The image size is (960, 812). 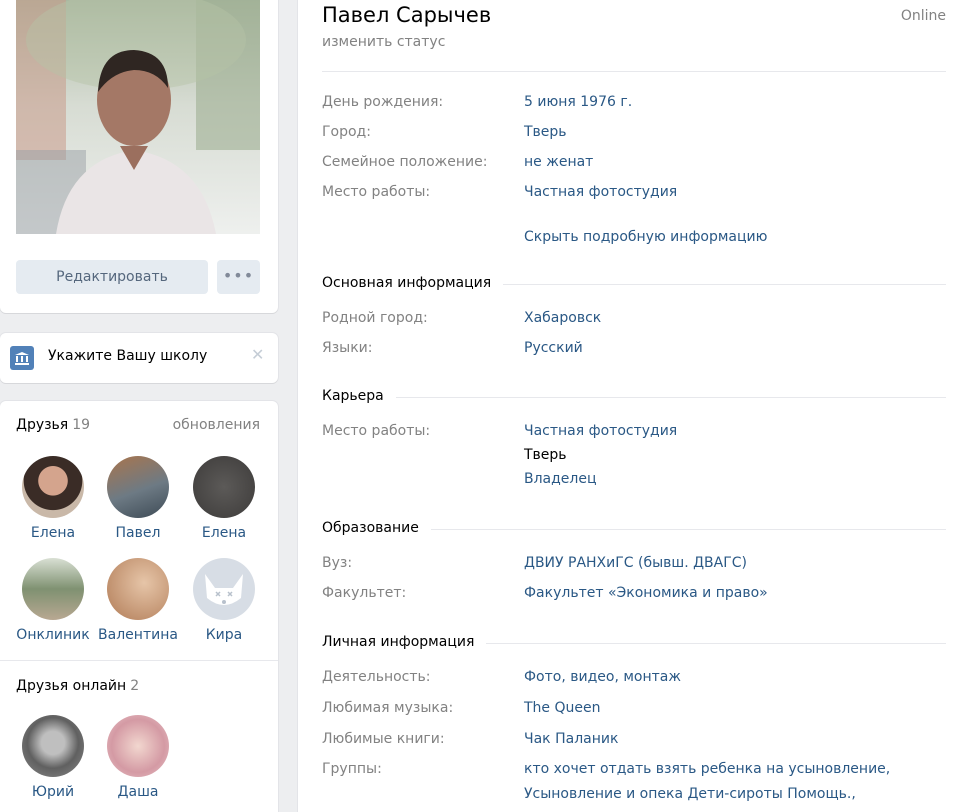 What do you see at coordinates (337, 563) in the screenshot?
I see `info-label: Вуз:` at bounding box center [337, 563].